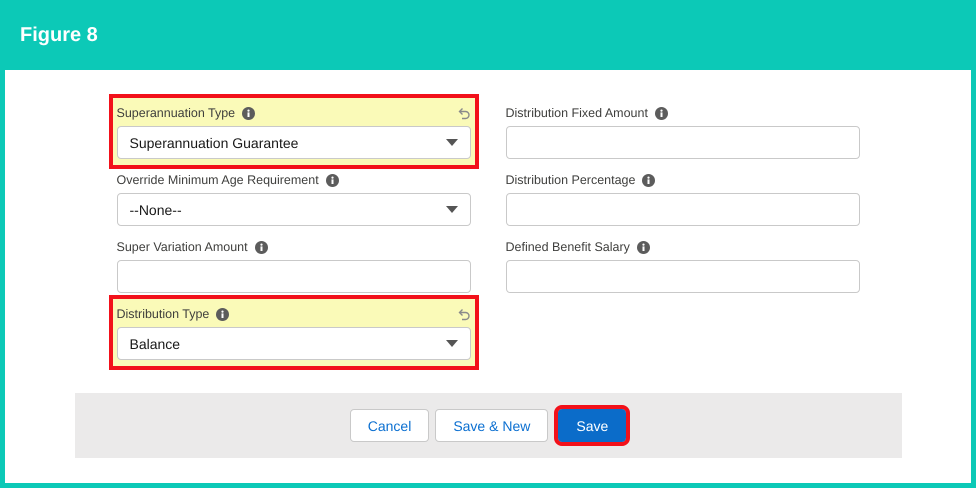  I want to click on picklist-field: Balance, so click(293, 343).